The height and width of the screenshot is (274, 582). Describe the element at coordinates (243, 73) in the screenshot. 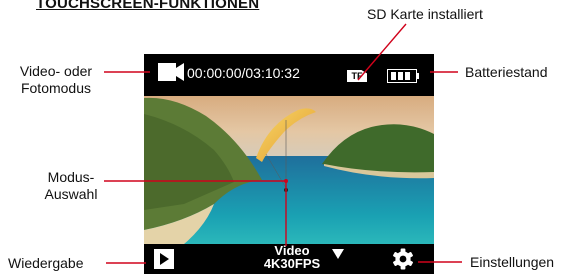

I see `recording-timecode: 00:00:00/03:10:32` at that location.